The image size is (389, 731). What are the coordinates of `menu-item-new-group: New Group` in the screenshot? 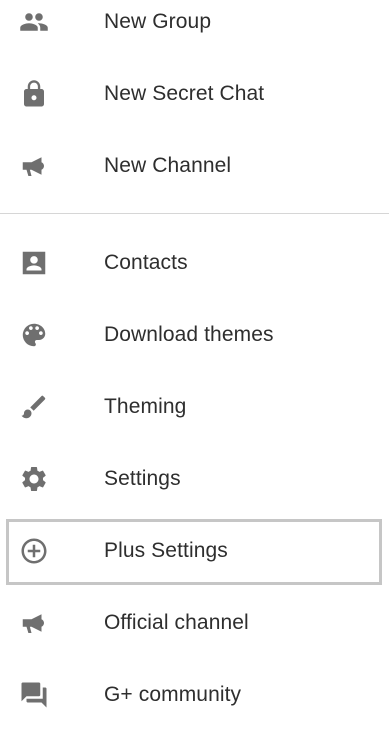 It's located at (194, 29).